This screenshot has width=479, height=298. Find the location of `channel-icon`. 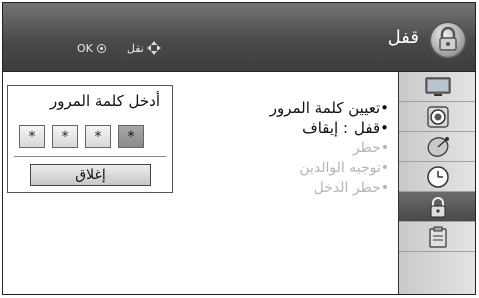

channel-icon is located at coordinates (438, 146).